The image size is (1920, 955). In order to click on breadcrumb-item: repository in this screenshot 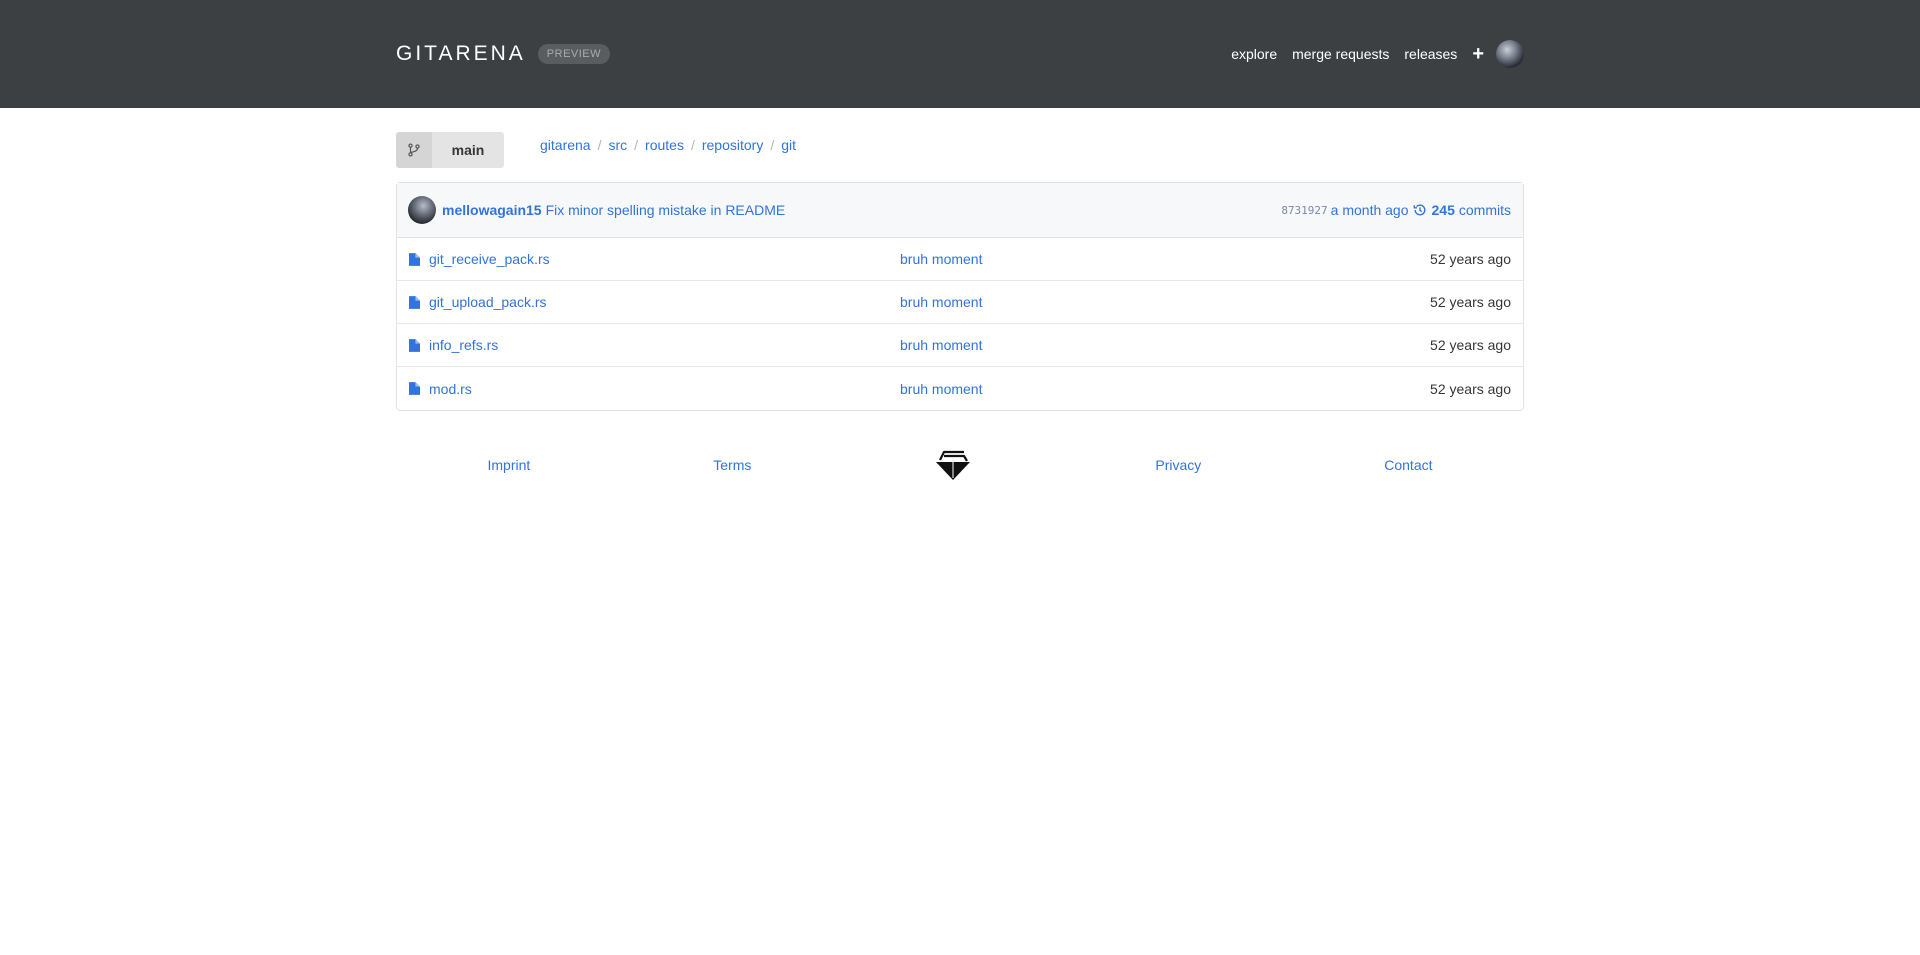, I will do `click(732, 145)`.